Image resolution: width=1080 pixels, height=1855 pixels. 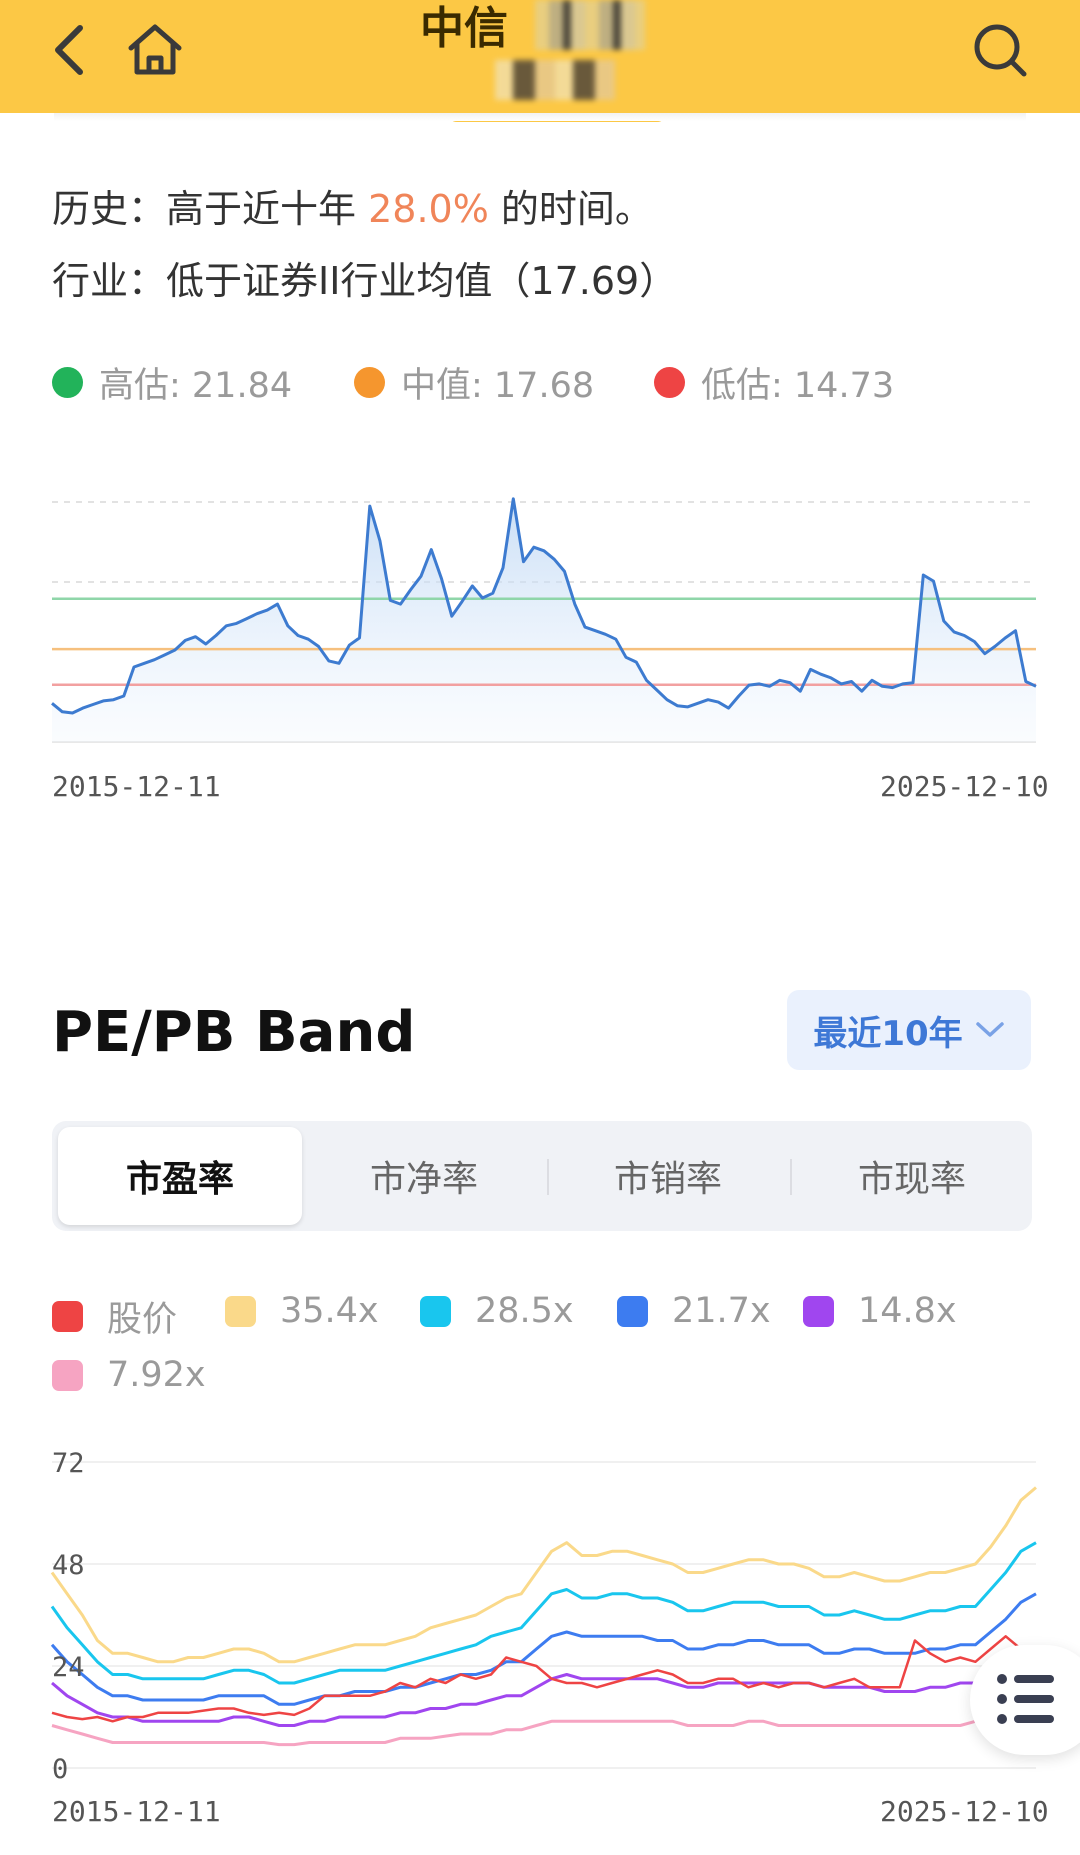 I want to click on legend-7x: 7.92x, so click(x=129, y=1375).